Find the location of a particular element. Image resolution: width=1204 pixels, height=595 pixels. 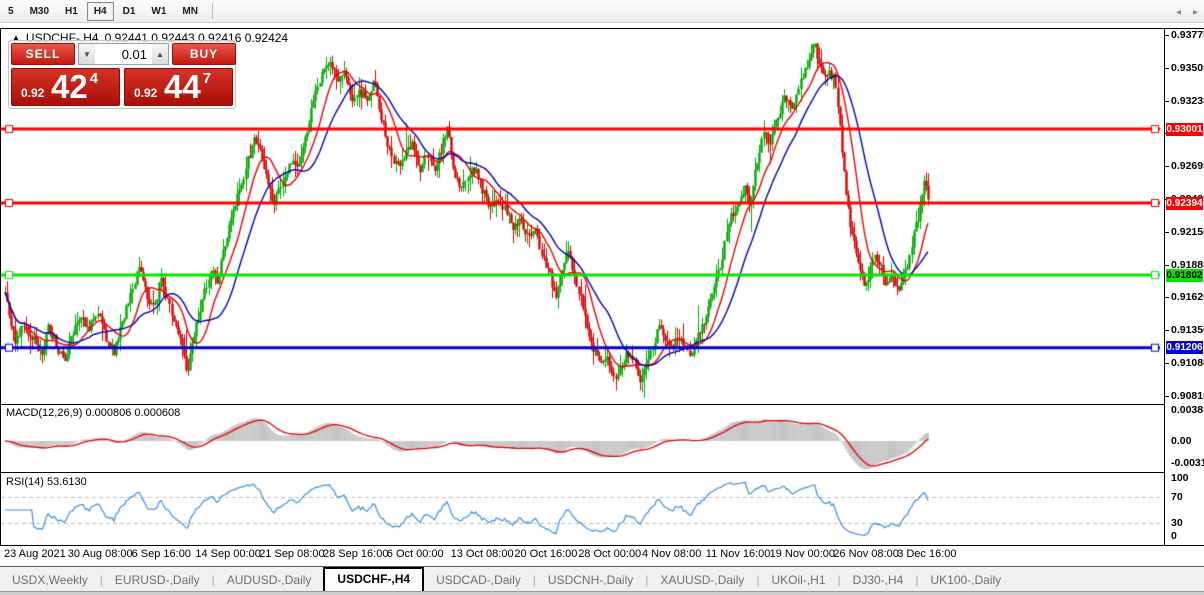

rsi-axis-label: 70 is located at coordinates (1177, 497).